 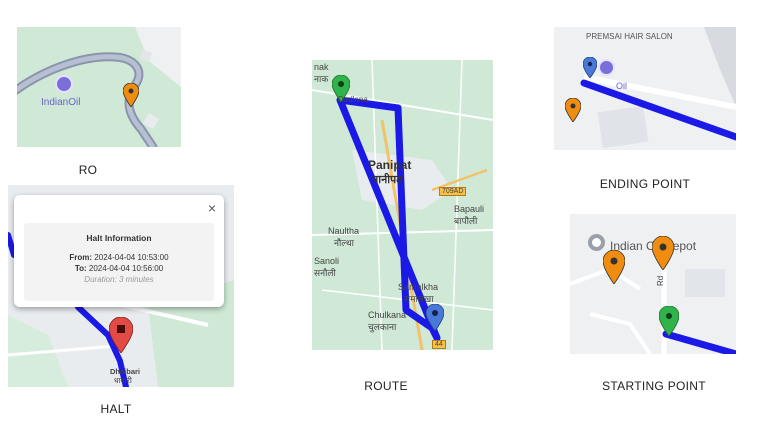 What do you see at coordinates (419, 299) in the screenshot?
I see `map-label-samalkha-local: समालखा` at bounding box center [419, 299].